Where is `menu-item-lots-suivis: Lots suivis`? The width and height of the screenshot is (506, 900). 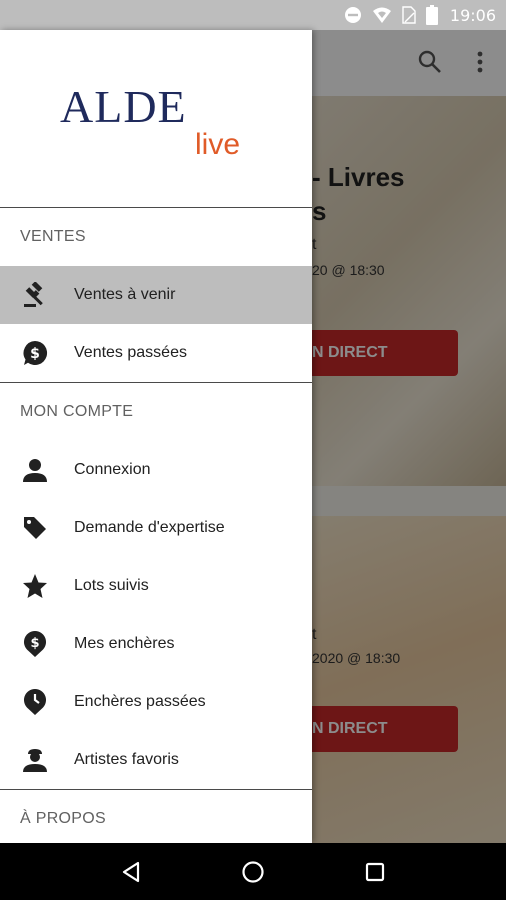 menu-item-lots-suivis: Lots suivis is located at coordinates (156, 586).